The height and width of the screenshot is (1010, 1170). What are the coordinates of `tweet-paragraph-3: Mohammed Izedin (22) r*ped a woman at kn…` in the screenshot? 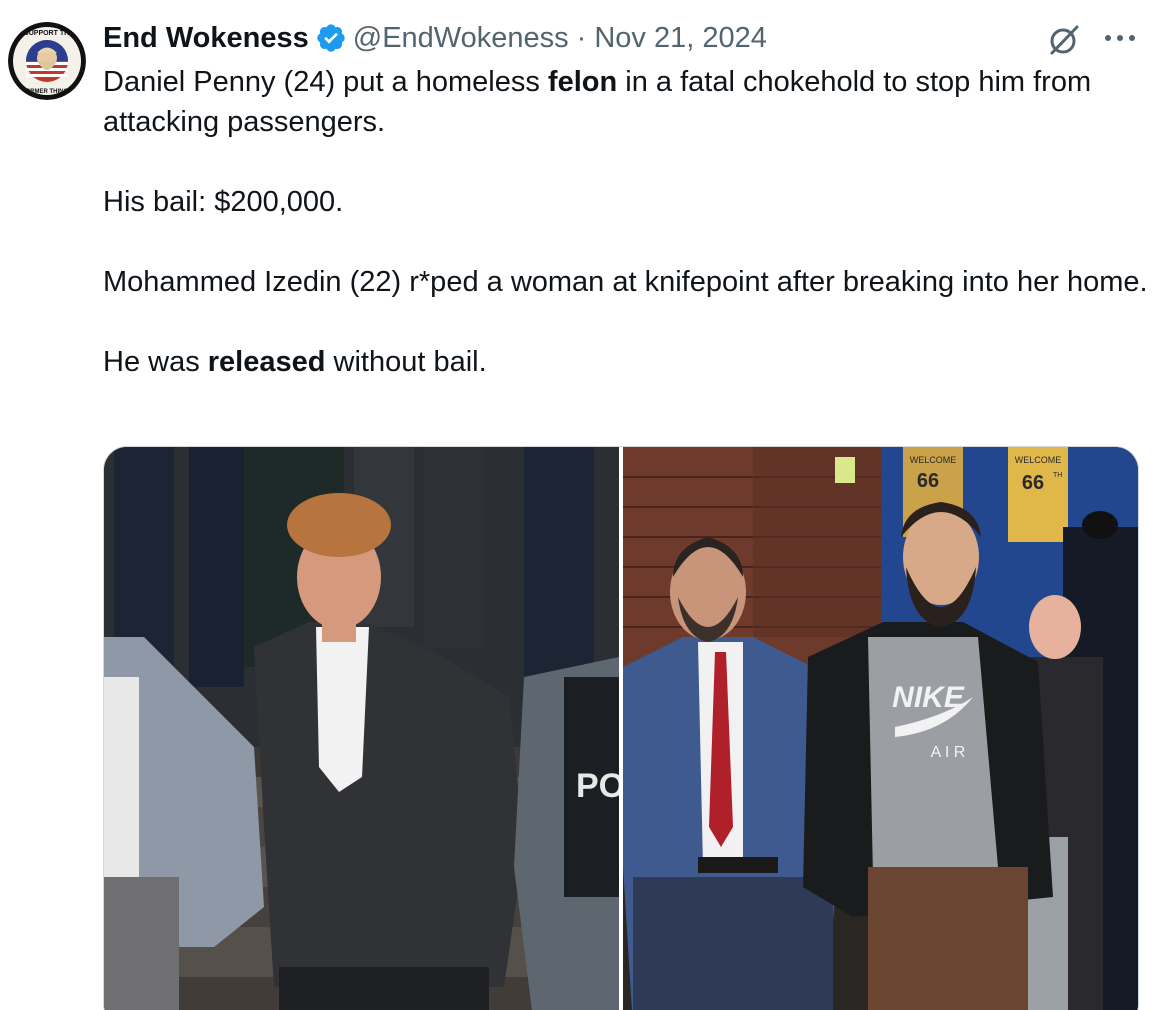 It's located at (625, 282).